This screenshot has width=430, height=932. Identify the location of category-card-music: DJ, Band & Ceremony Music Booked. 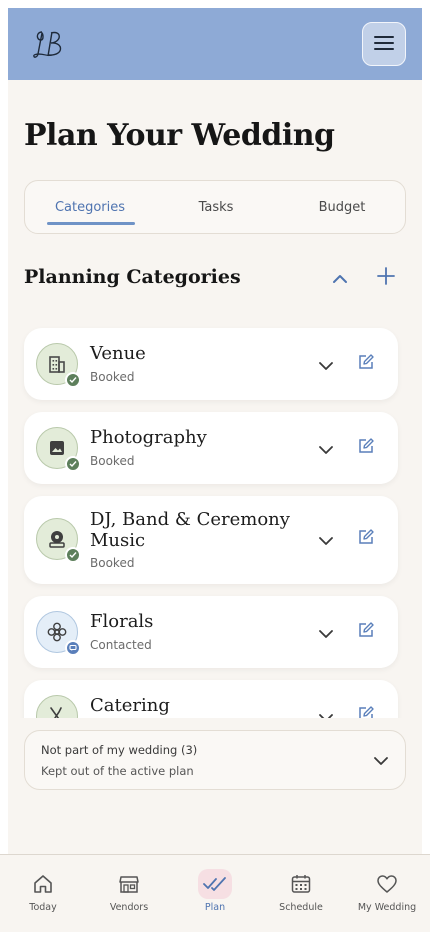
(211, 540).